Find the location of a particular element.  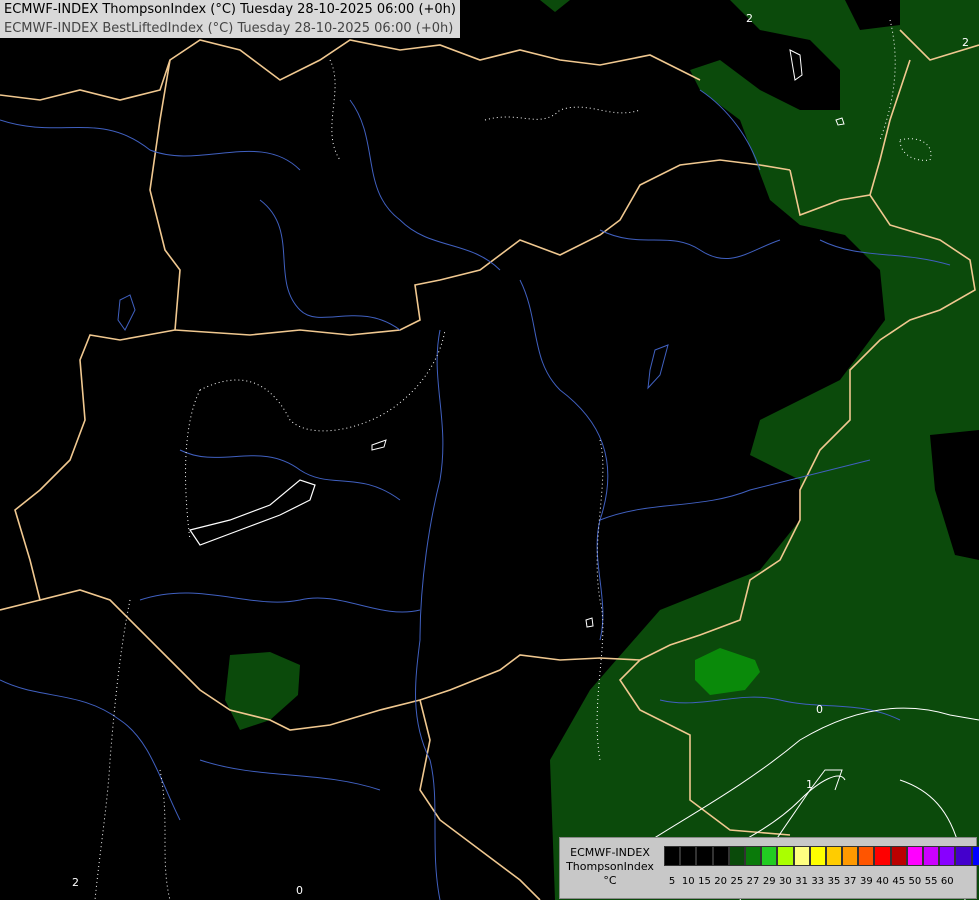

legend-tick-label: 30 is located at coordinates (785, 881).